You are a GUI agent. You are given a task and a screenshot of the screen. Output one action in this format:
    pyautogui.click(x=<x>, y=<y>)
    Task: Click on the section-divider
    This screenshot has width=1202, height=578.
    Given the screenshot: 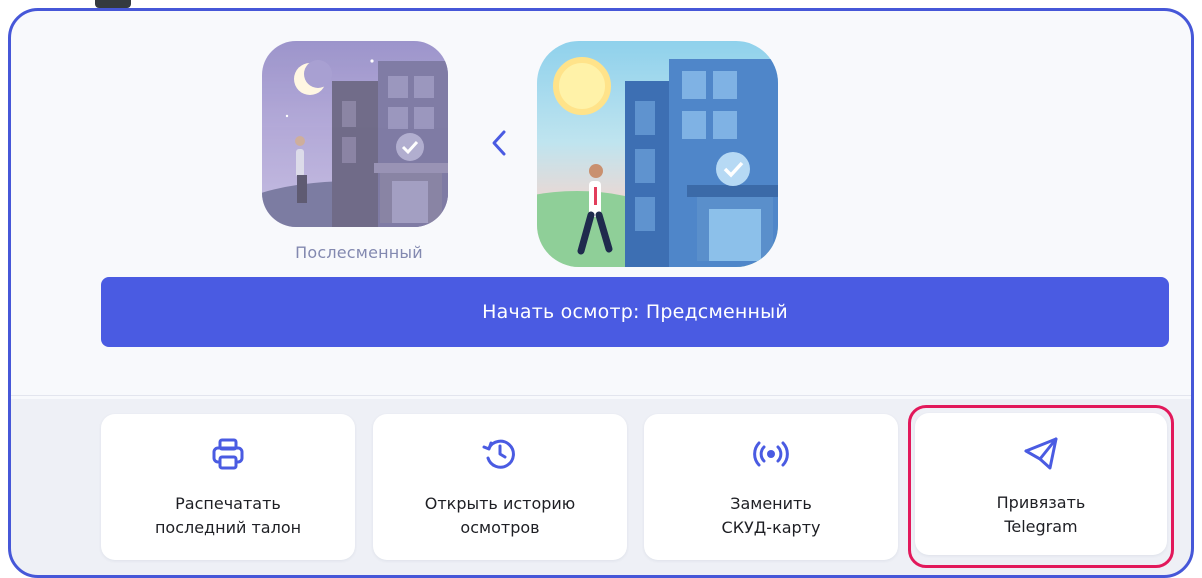 What is the action you would take?
    pyautogui.click(x=601, y=395)
    